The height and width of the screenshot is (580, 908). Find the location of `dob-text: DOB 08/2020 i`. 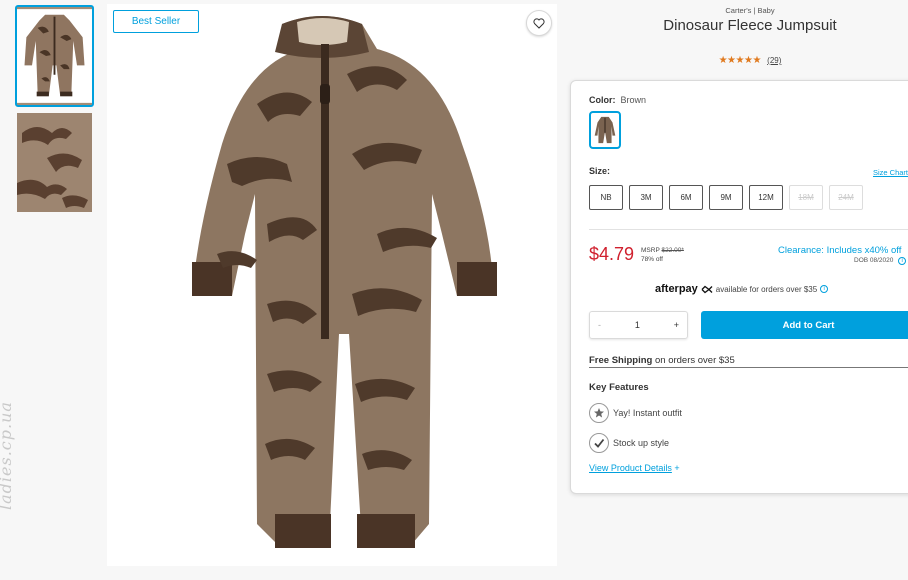

dob-text: DOB 08/2020 i is located at coordinates (880, 261).